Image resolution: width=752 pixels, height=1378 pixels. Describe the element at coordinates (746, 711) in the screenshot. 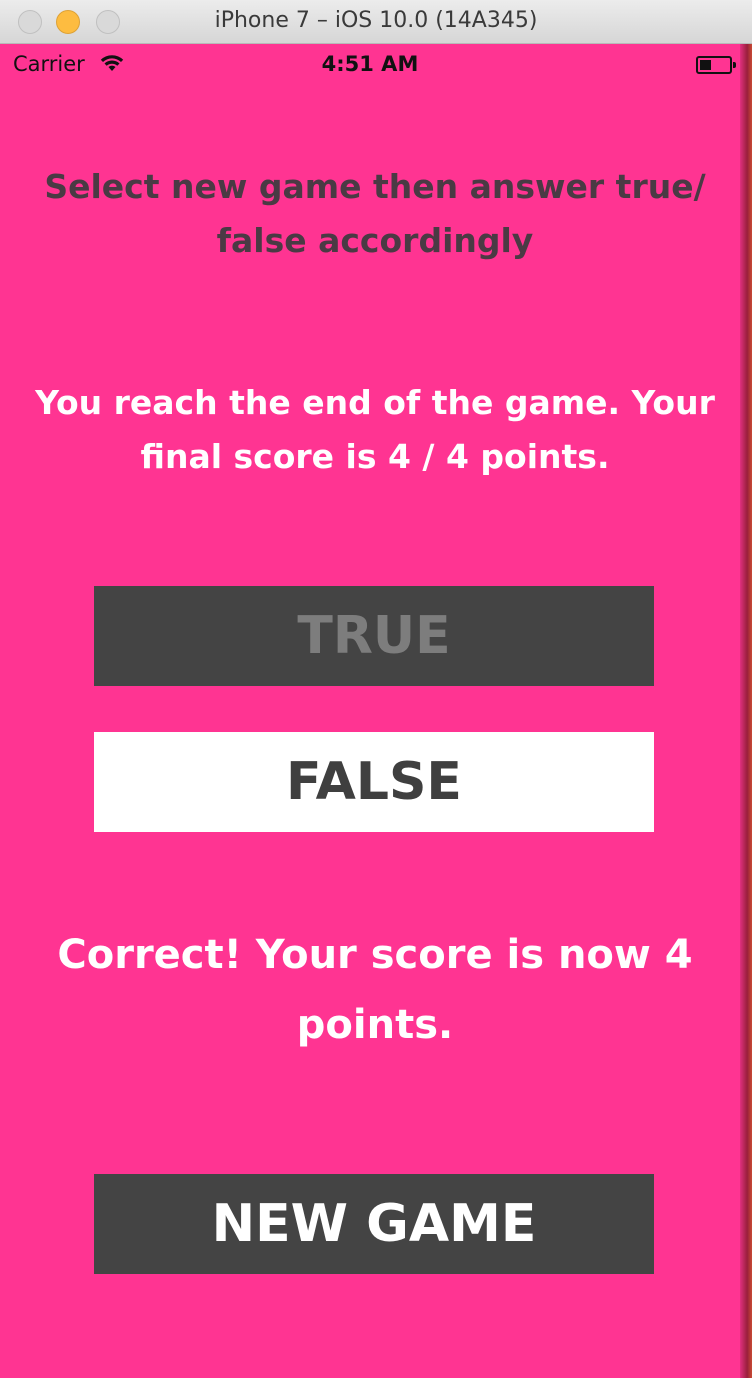

I see `window-edge-shadow` at that location.